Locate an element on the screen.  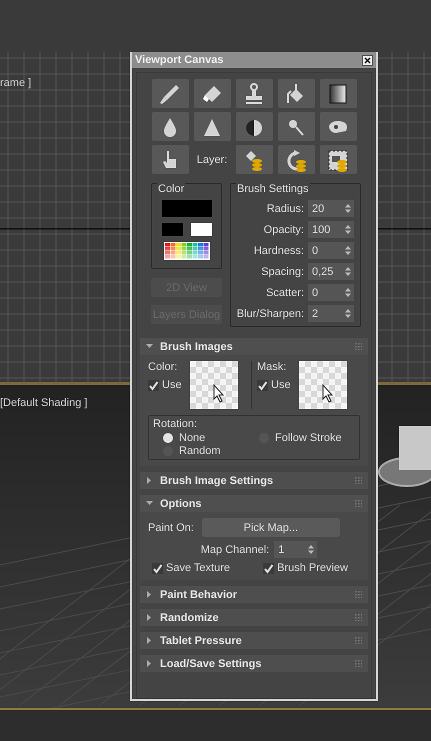
radio-button: Random is located at coordinates (211, 451).